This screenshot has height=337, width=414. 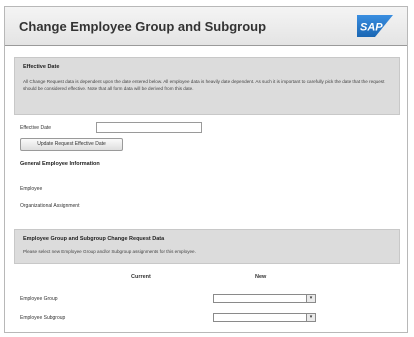 I want to click on page-title: Change Employee Group and Subgroup, so click(x=143, y=26).